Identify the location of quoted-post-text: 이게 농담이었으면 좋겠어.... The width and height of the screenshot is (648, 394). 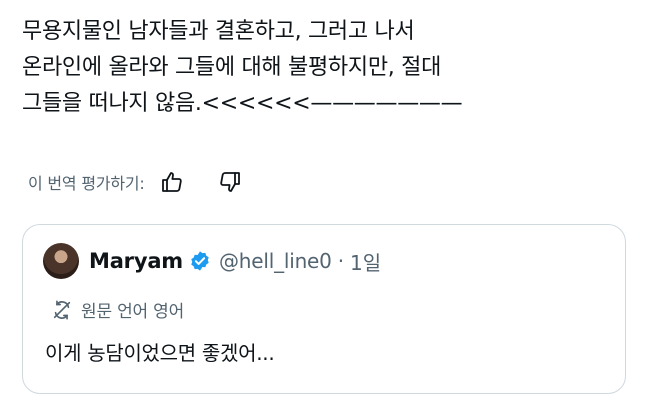
(160, 353).